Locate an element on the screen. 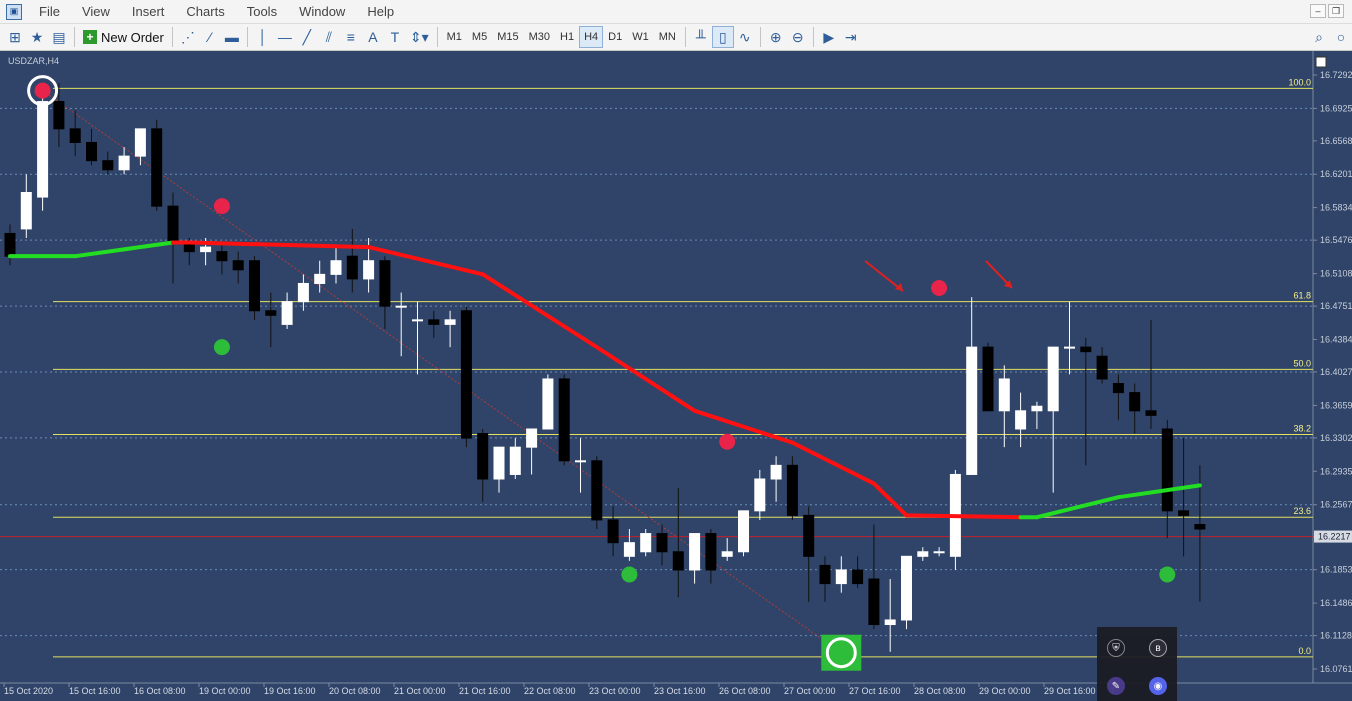 This screenshot has width=1352, height=701. time-scale-label: 23 Oct 00:00 is located at coordinates (615, 691).